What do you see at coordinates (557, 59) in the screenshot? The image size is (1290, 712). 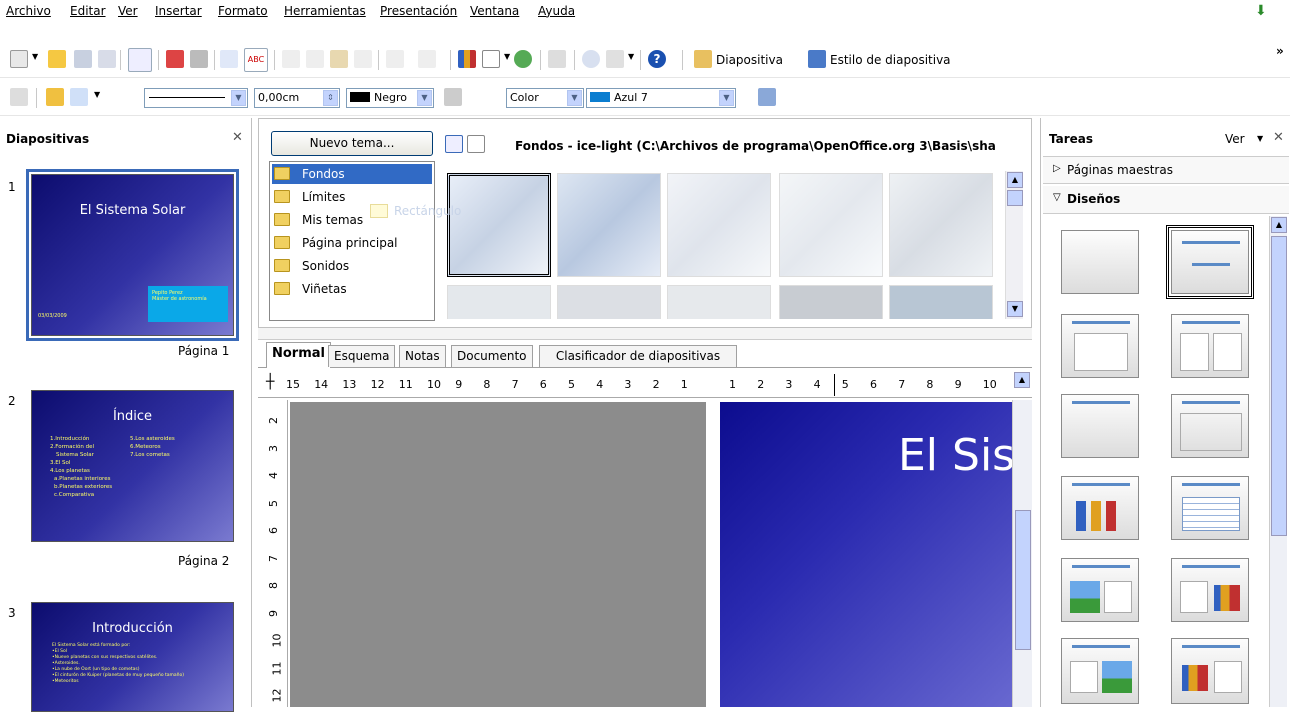 I see `grid-icon` at bounding box center [557, 59].